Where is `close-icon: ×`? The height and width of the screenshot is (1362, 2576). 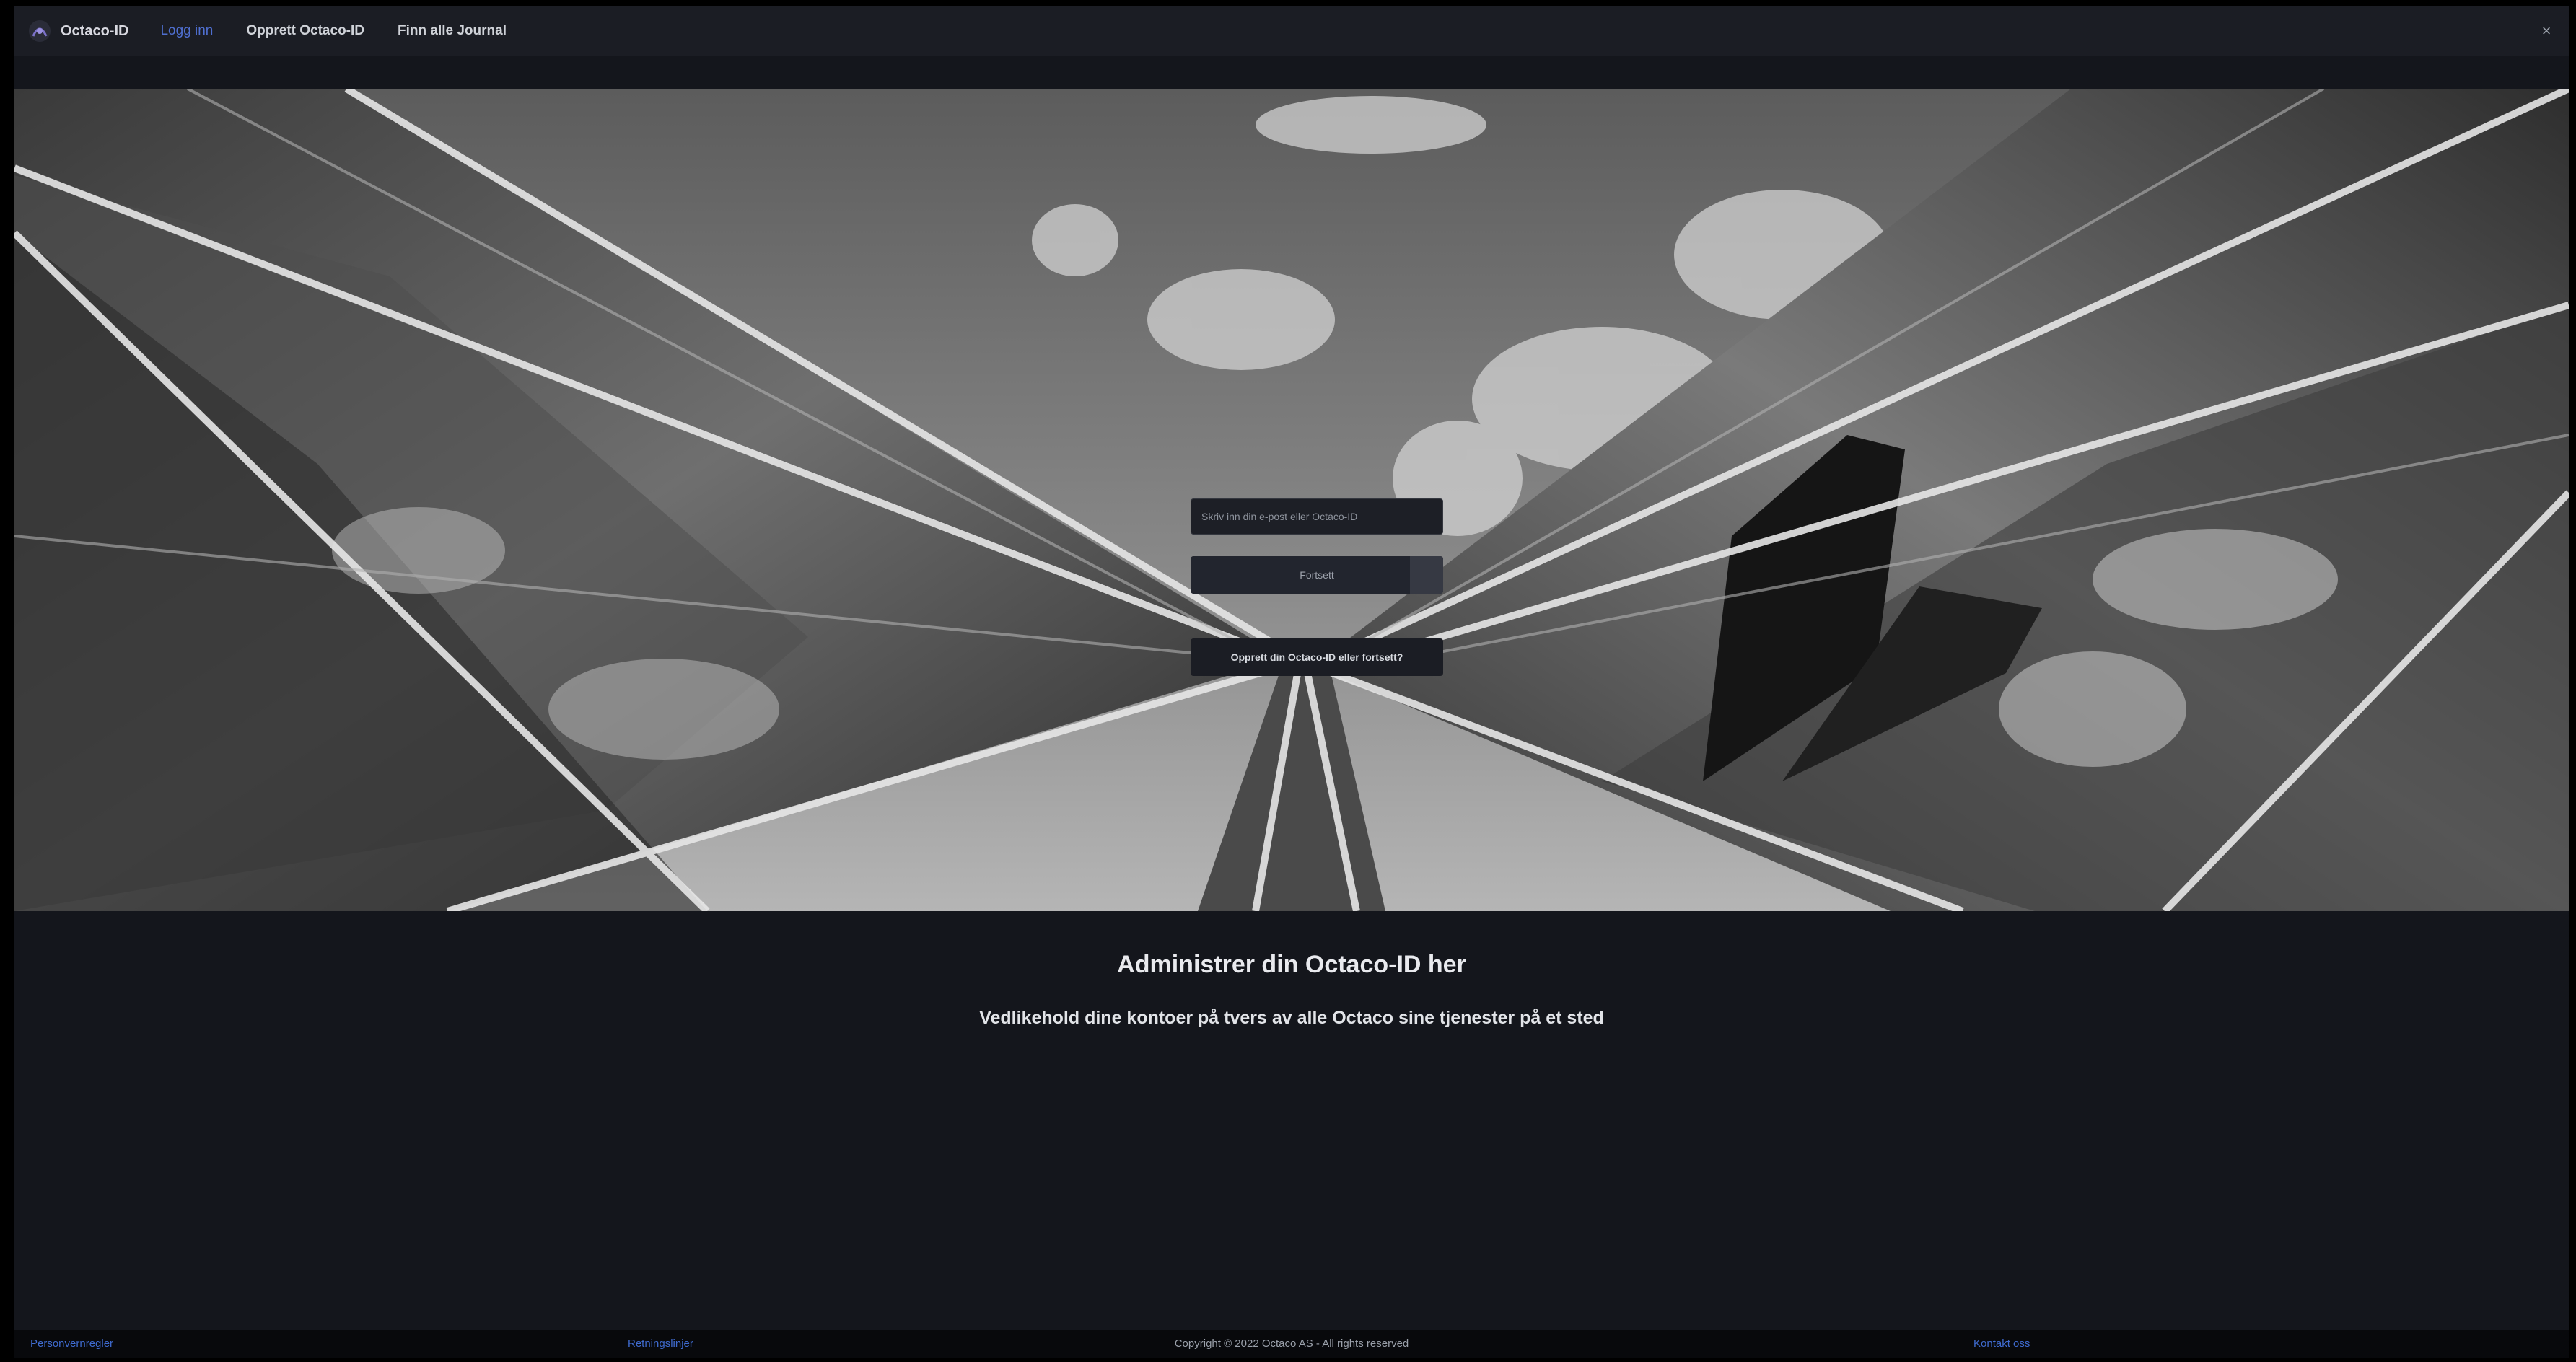
close-icon: × is located at coordinates (2546, 31).